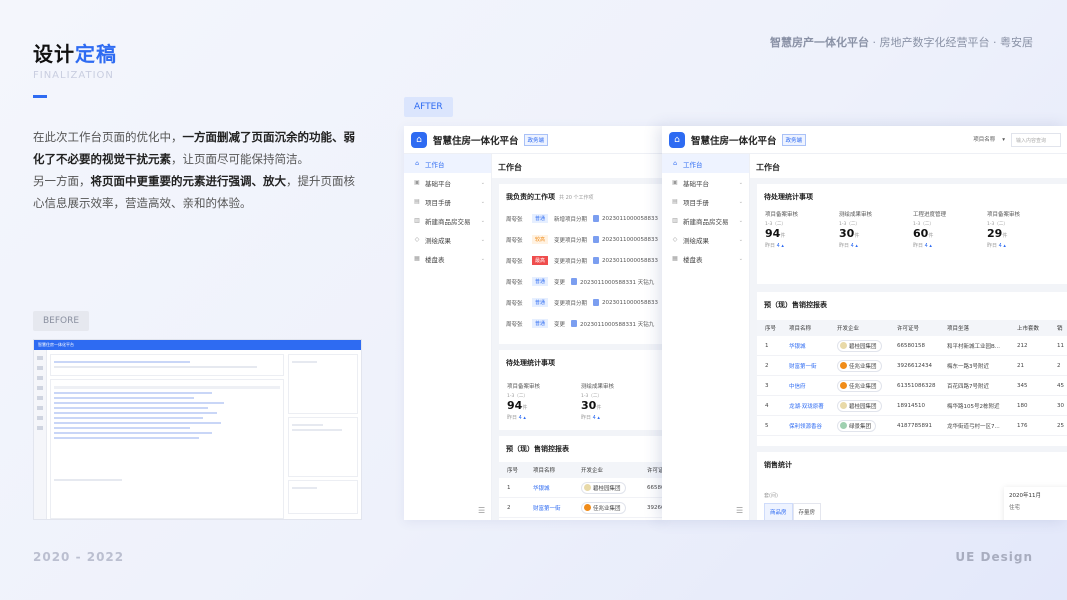  What do you see at coordinates (1060, 385) in the screenshot?
I see `table-cell: 45` at bounding box center [1060, 385].